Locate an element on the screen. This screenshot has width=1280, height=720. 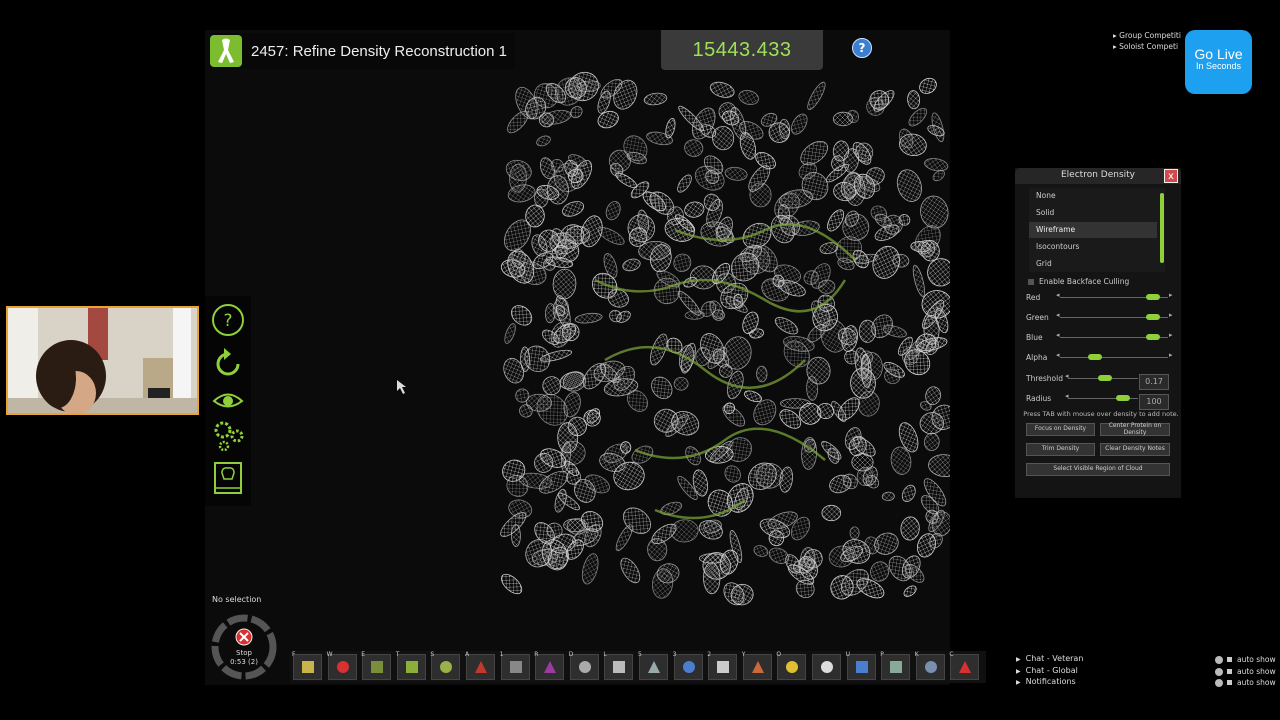
hotkey-label: D is located at coordinates (571, 654).